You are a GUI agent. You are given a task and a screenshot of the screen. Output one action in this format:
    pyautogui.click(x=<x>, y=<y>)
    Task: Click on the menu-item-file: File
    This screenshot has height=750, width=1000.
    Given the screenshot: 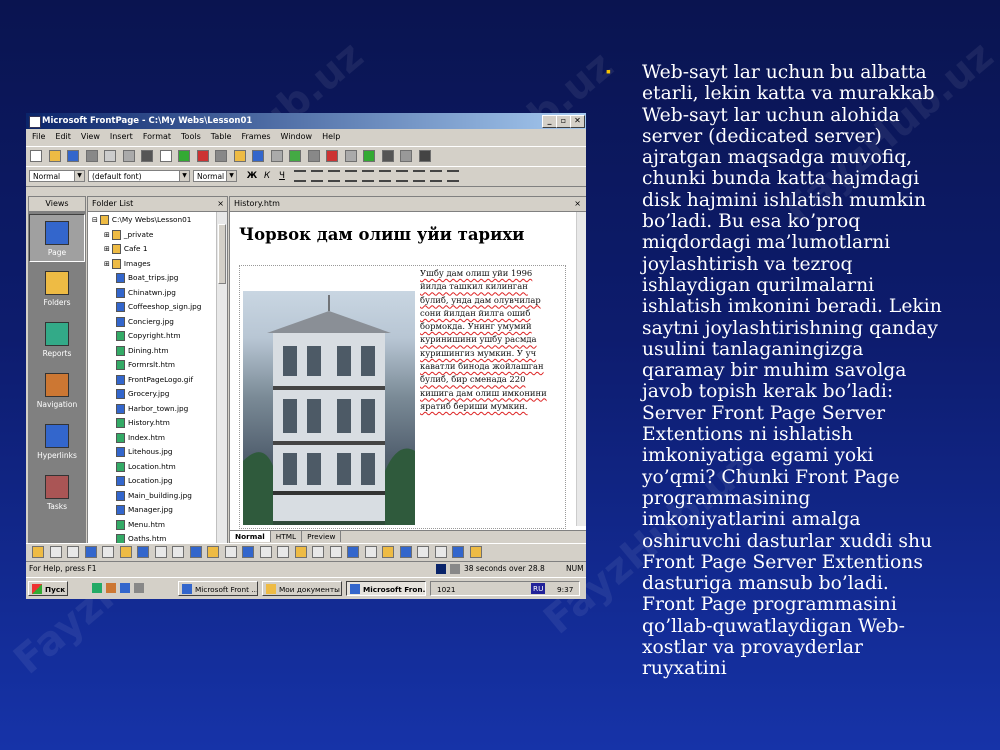 What is the action you would take?
    pyautogui.click(x=37, y=135)
    